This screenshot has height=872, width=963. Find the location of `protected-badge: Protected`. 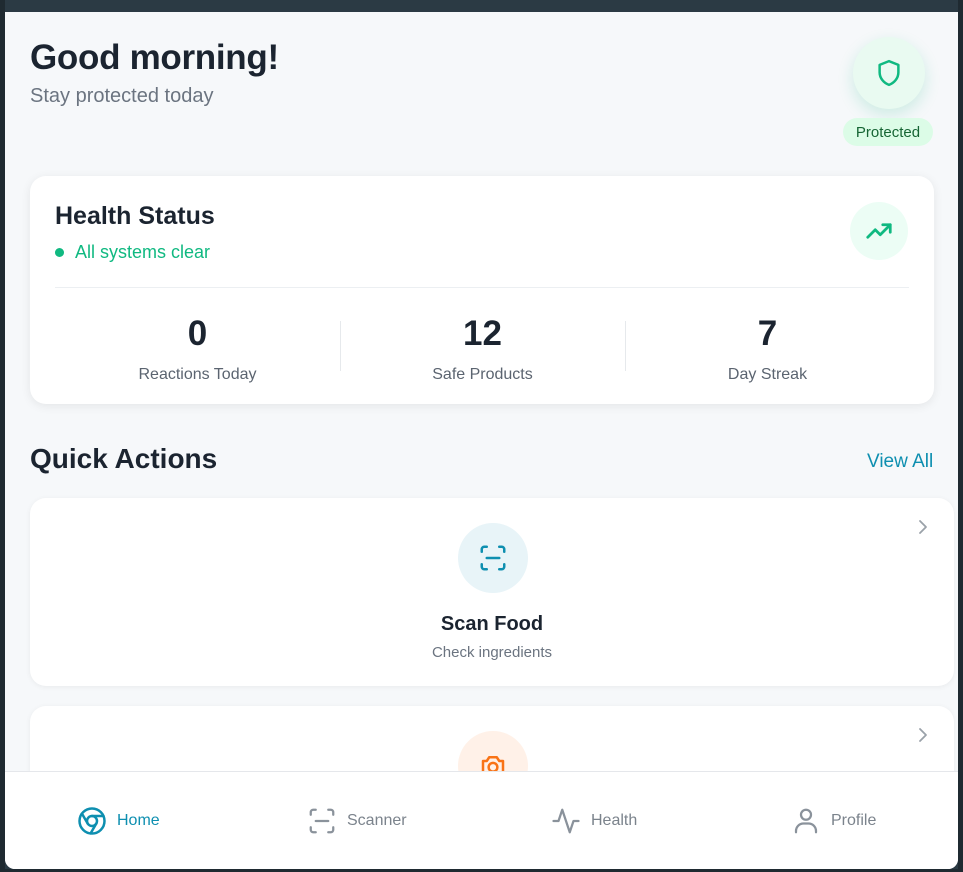

protected-badge: Protected is located at coordinates (888, 132).